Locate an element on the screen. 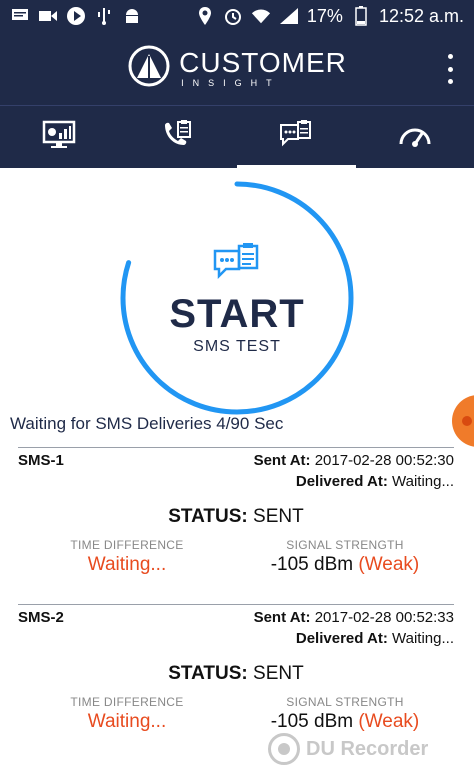 Image resolution: width=474 pixels, height=783 pixels. speed-test-icon is located at coordinates (415, 137).